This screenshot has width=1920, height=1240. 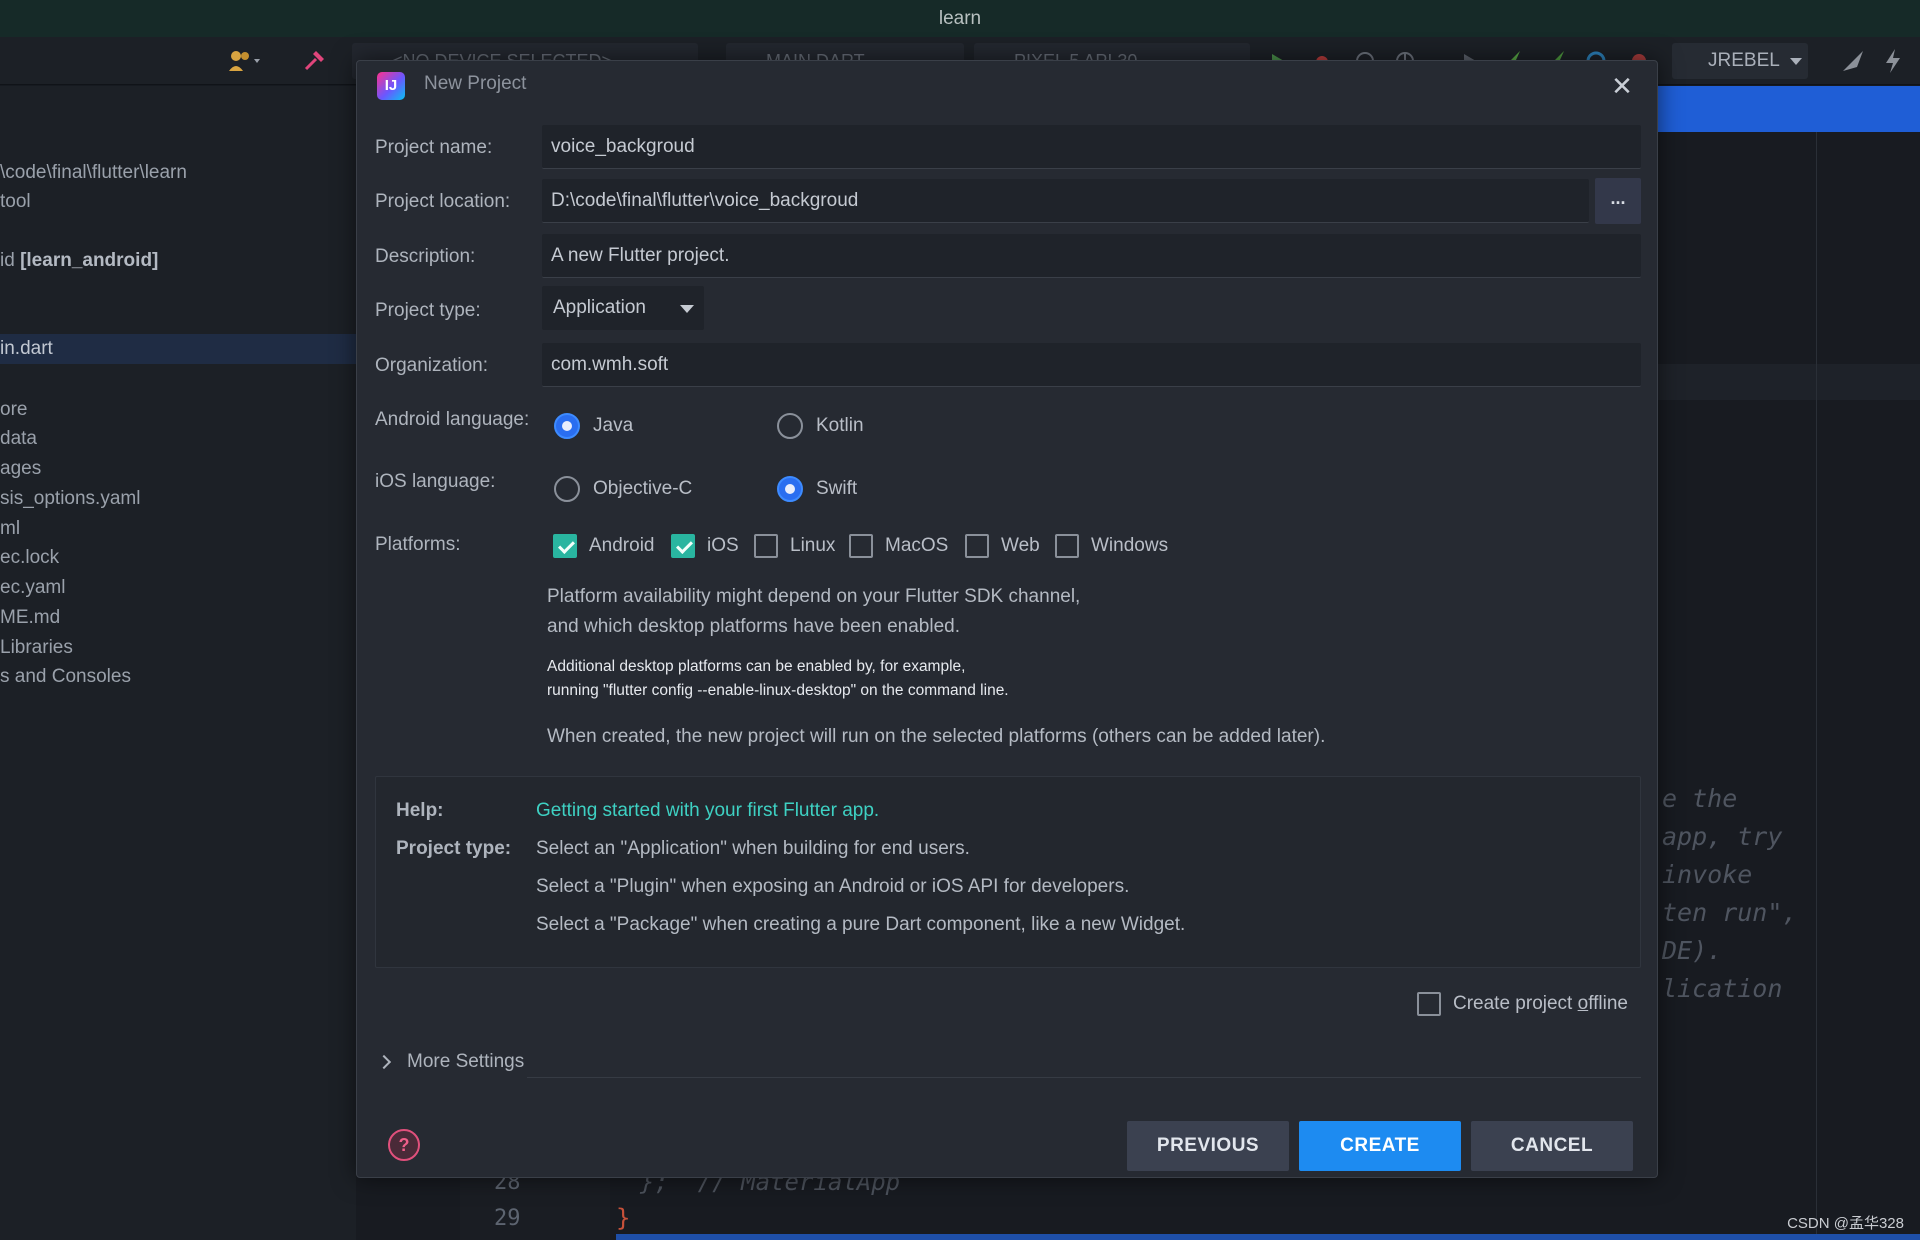 I want to click on project-type-label: Project type:, so click(x=428, y=310).